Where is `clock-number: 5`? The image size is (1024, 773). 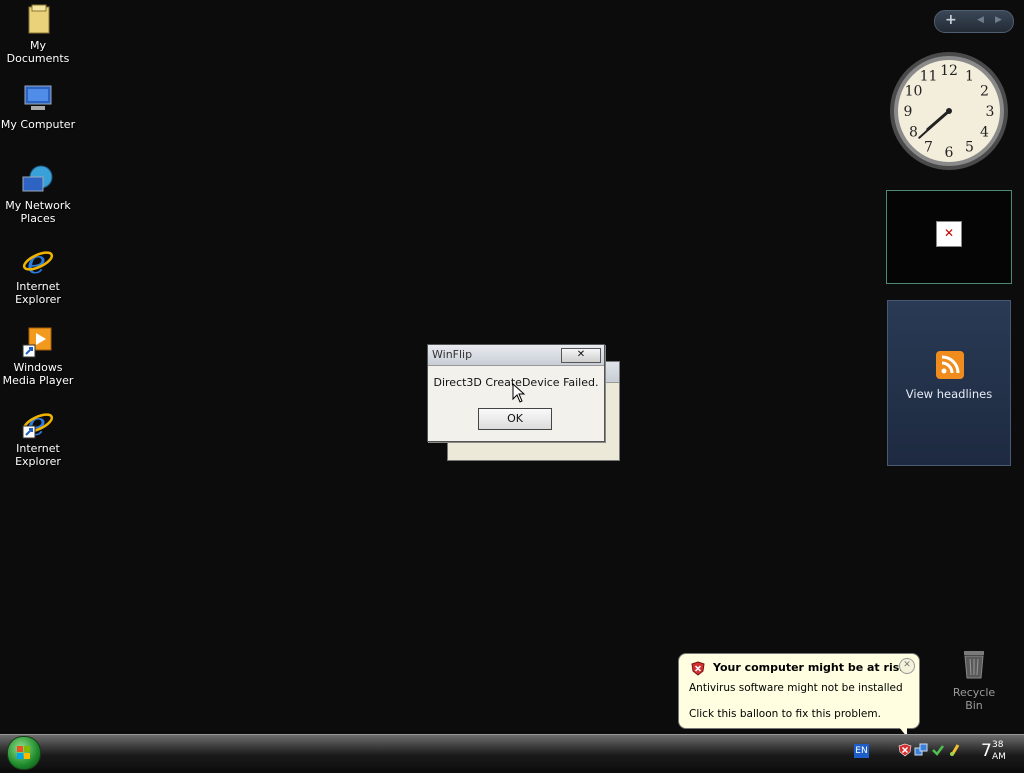 clock-number: 5 is located at coordinates (969, 148).